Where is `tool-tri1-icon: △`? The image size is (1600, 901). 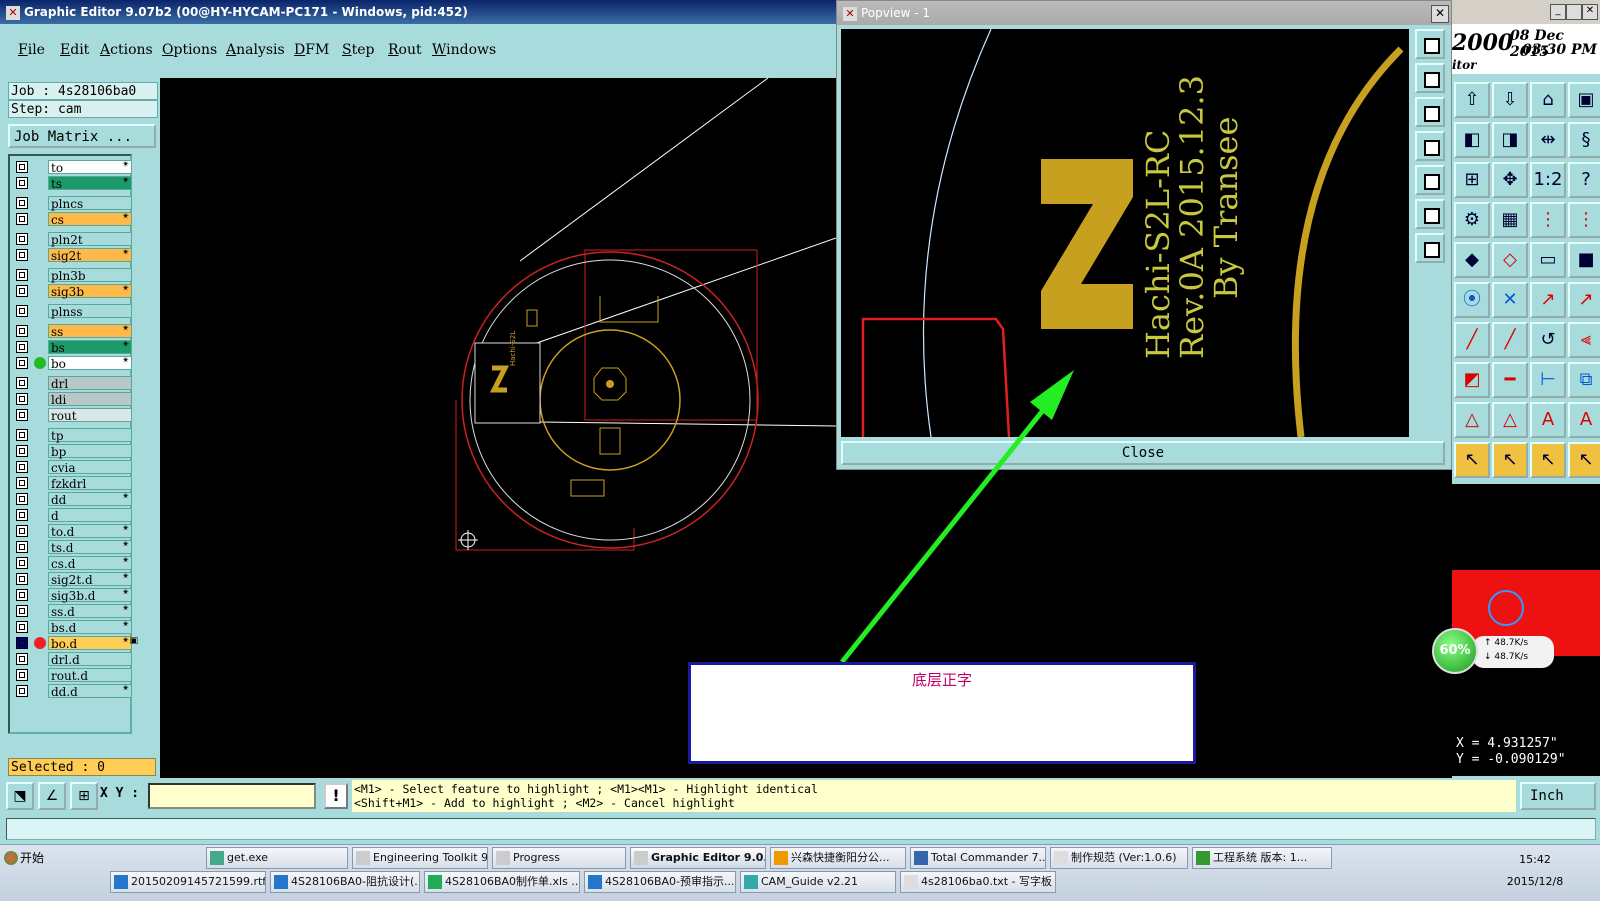
tool-tri1-icon: △ is located at coordinates (1472, 420).